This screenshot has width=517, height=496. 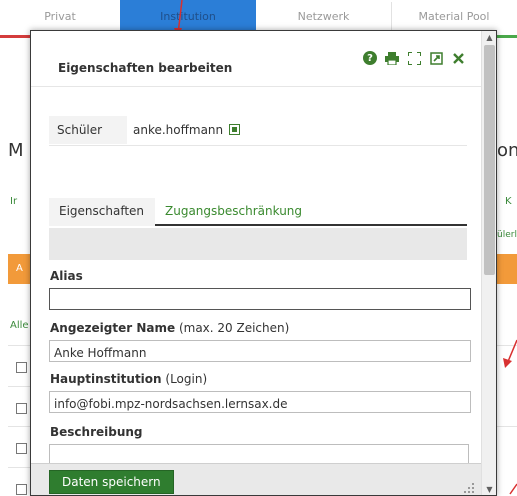 What do you see at coordinates (489, 160) in the screenshot?
I see `scroll-thumb` at bounding box center [489, 160].